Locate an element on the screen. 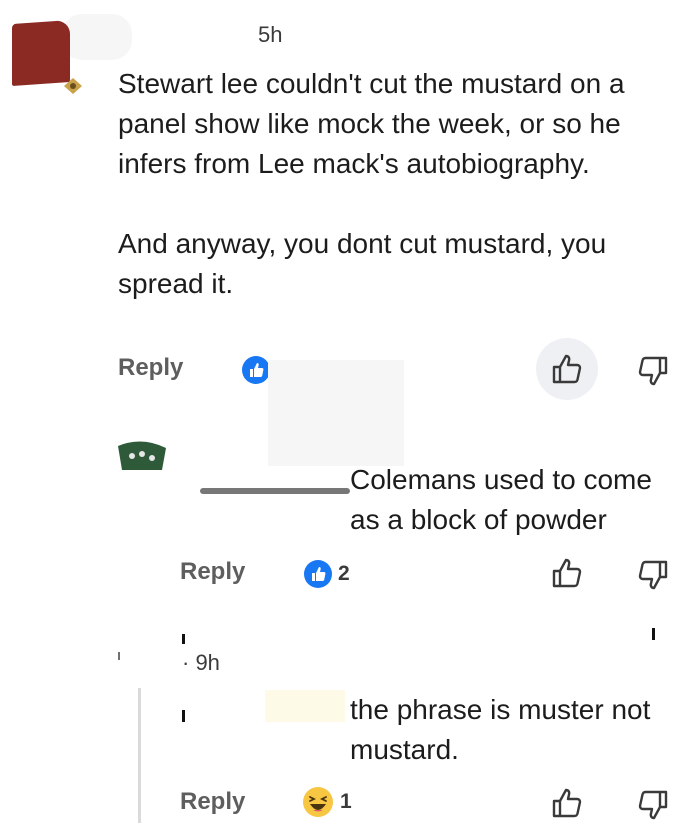 Image resolution: width=700 pixels, height=823 pixels. reaction-summary: 1 is located at coordinates (327, 802).